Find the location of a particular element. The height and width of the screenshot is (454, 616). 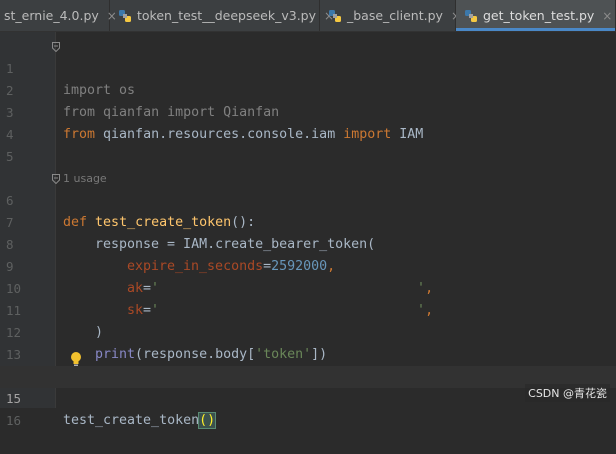

tab-st-ernie: st_ernie_4.0.py × is located at coordinates (58, 15).